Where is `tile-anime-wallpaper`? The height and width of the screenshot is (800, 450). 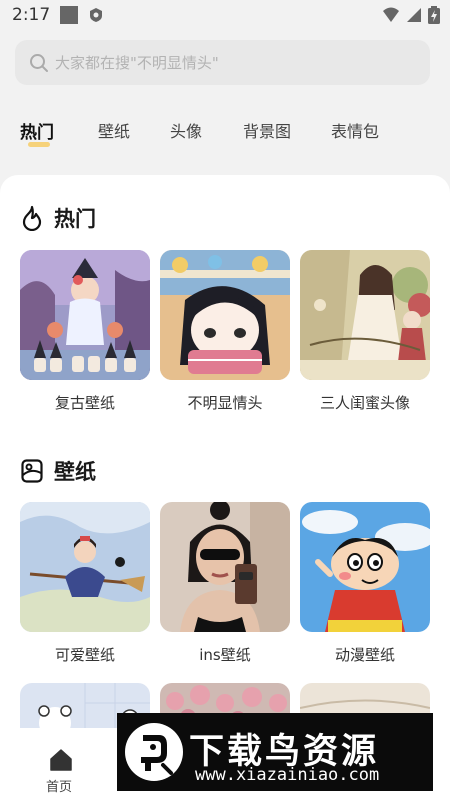
tile-anime-wallpaper is located at coordinates (365, 567).